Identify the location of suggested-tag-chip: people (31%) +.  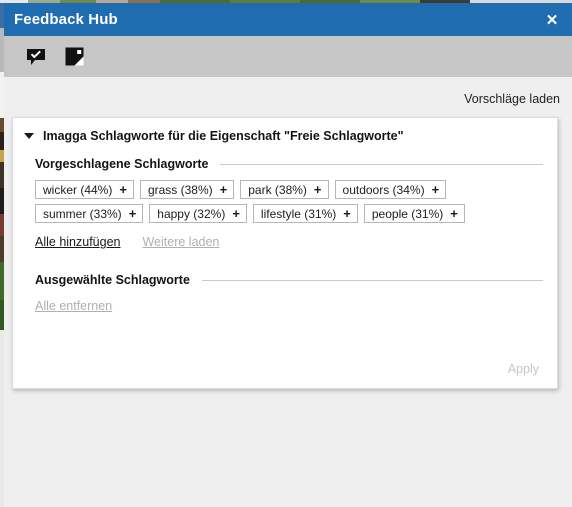
(414, 213).